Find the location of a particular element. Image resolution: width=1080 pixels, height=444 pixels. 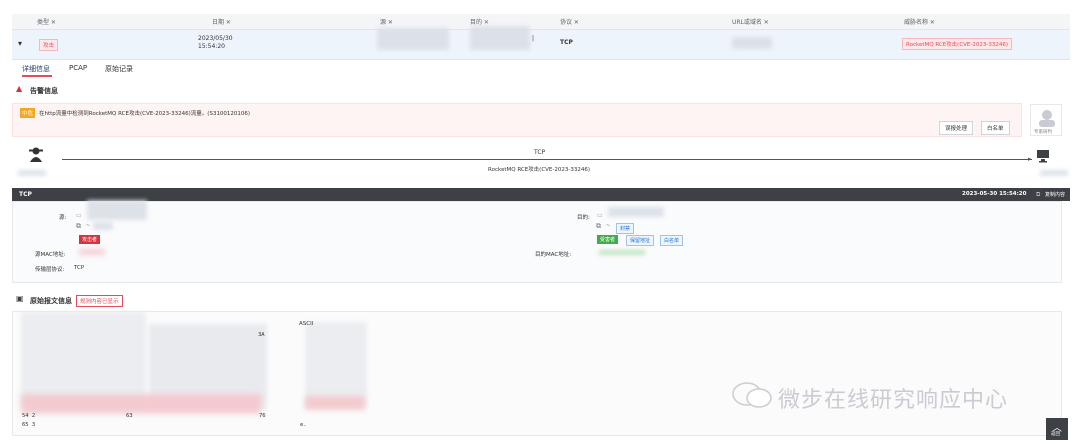

attacker-tag: 攻击者 is located at coordinates (90, 239).